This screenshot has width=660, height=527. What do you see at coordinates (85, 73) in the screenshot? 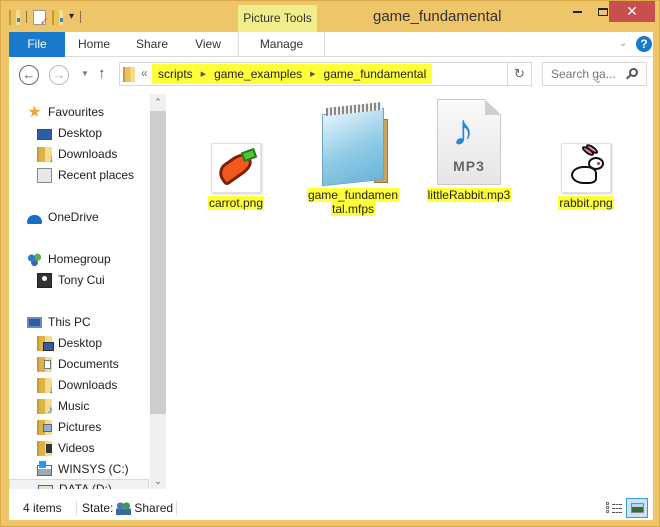
I see `recent-locations-dropdown: ▼` at bounding box center [85, 73].